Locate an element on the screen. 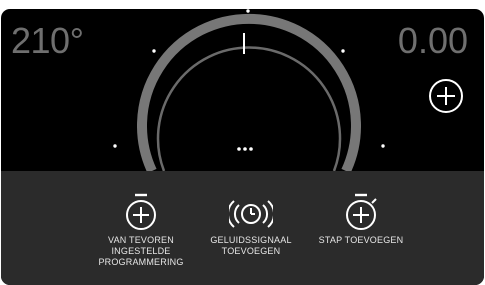 Image resolution: width=485 pixels, height=285 pixels. more-options-button is located at coordinates (245, 149).